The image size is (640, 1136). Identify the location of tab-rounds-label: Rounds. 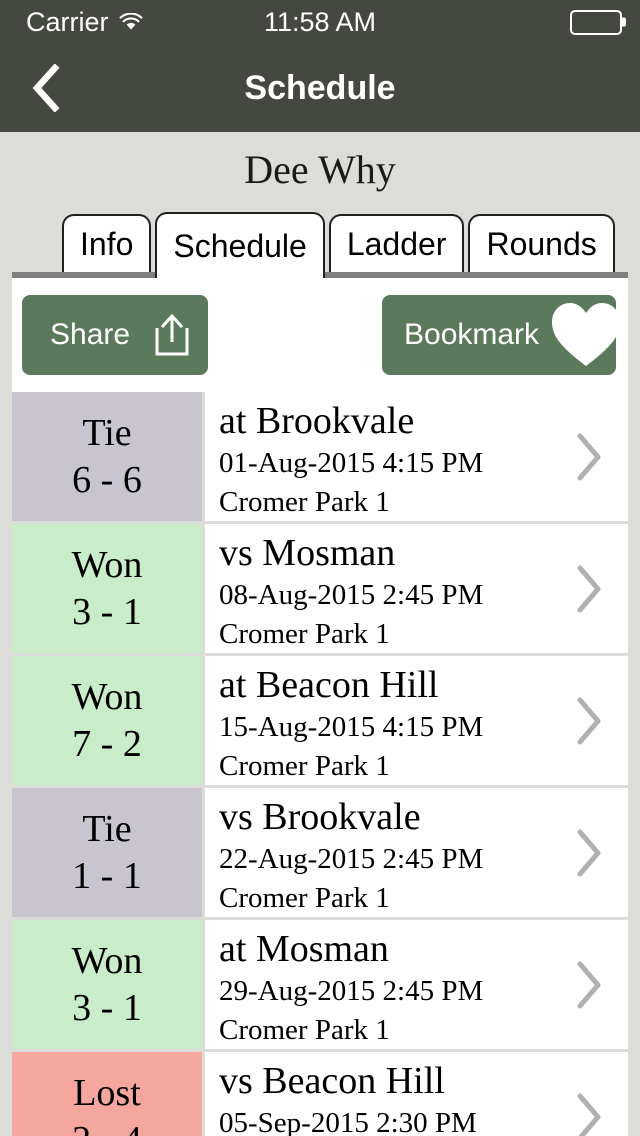
(541, 244).